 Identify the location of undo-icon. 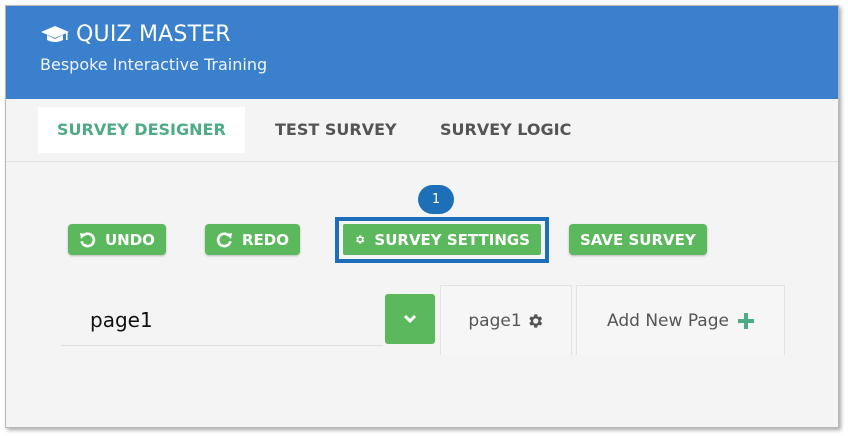
(88, 240).